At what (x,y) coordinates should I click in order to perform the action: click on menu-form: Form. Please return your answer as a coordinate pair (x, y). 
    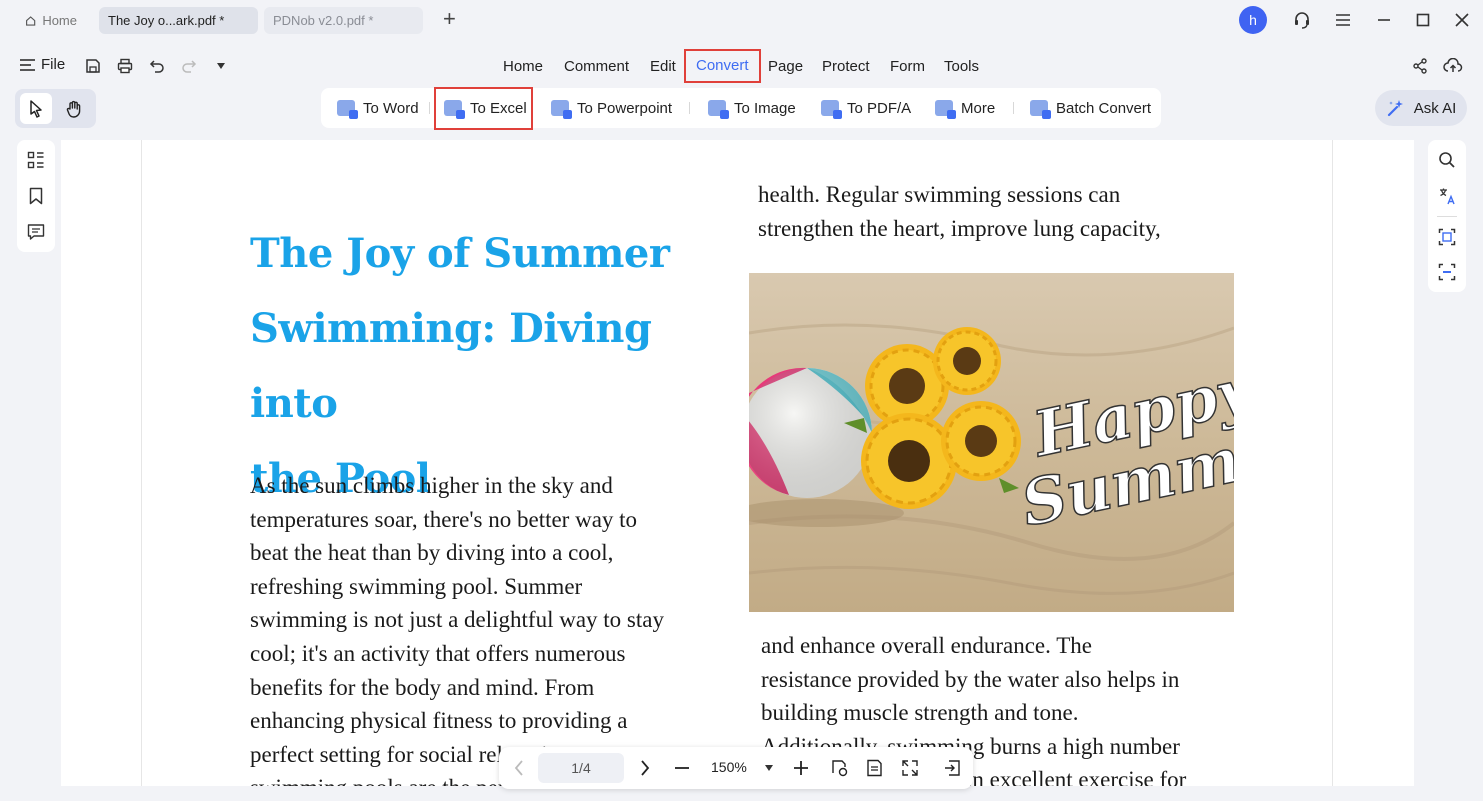
    Looking at the image, I should click on (907, 67).